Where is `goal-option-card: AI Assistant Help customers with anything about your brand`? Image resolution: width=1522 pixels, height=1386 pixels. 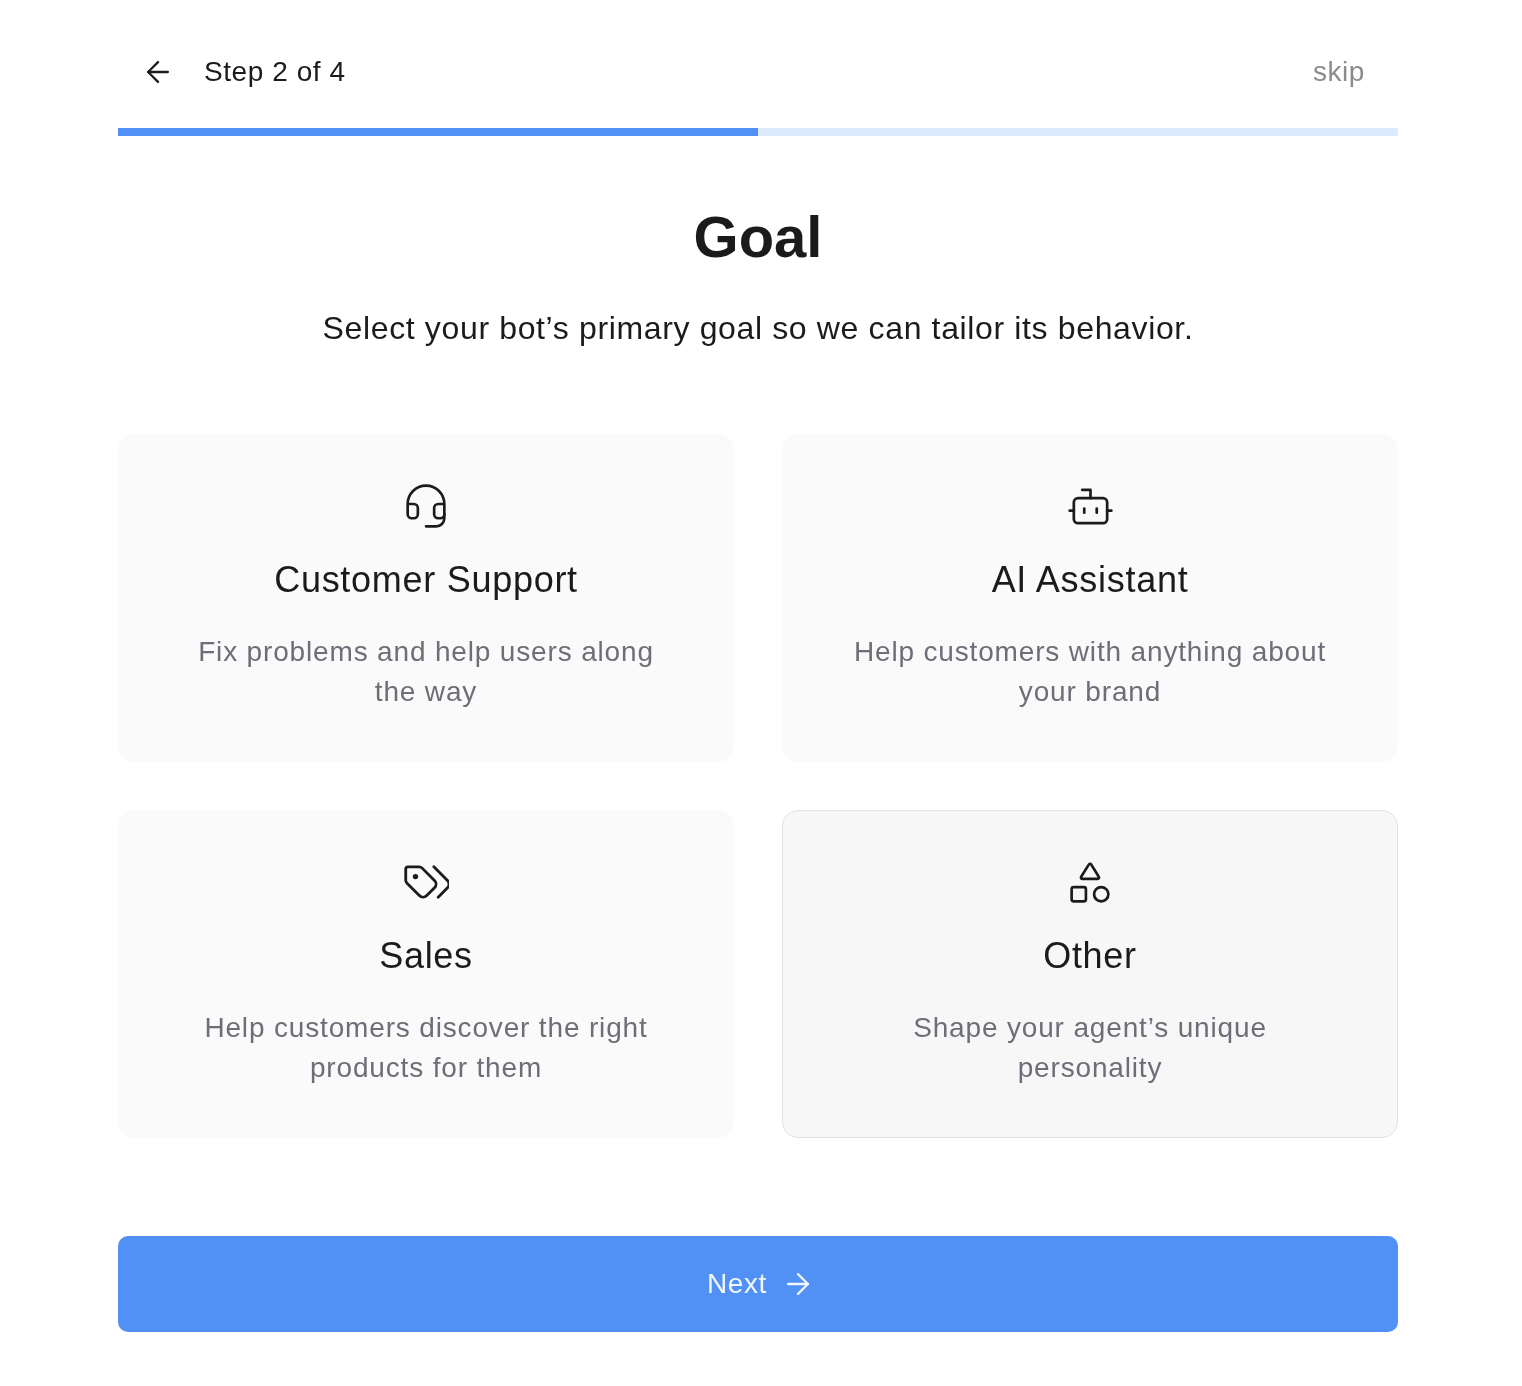
goal-option-card: AI Assistant Help customers with anything about your brand is located at coordinates (1090, 598).